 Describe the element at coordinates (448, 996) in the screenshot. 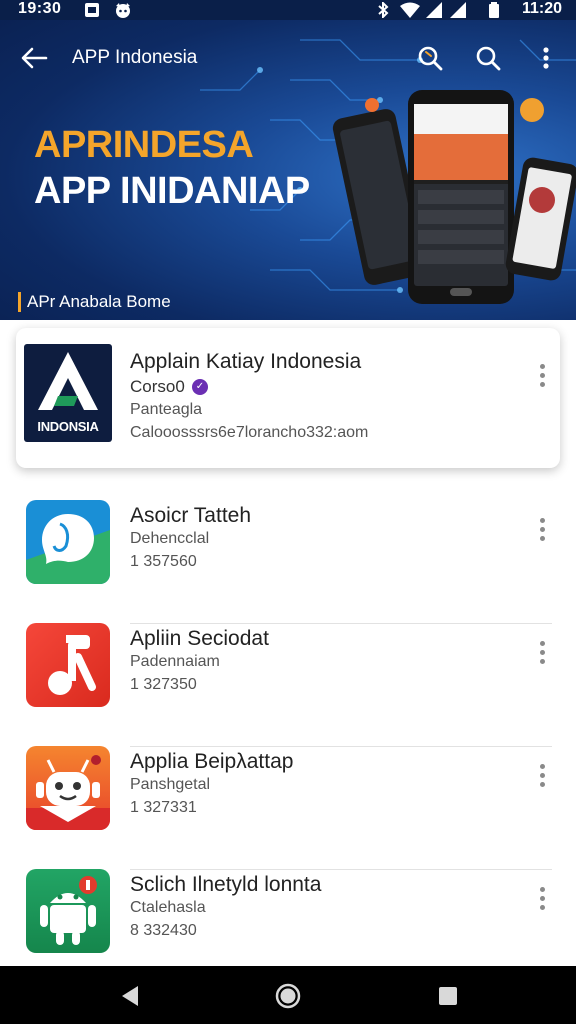

I see `nav-recents-icon` at that location.